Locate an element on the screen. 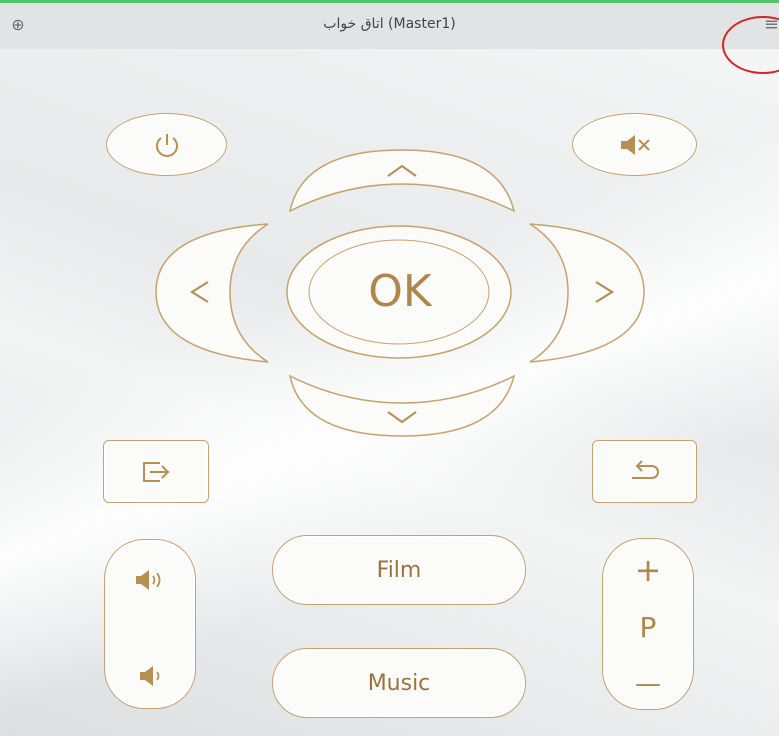 Image resolution: width=779 pixels, height=736 pixels. right-button is located at coordinates (587, 293).